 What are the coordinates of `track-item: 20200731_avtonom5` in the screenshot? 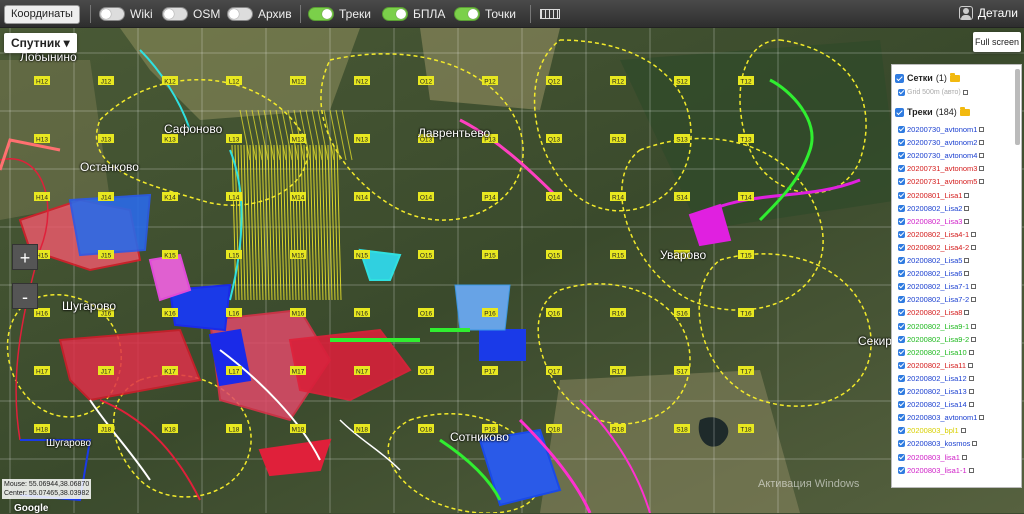 It's located at (941, 181).